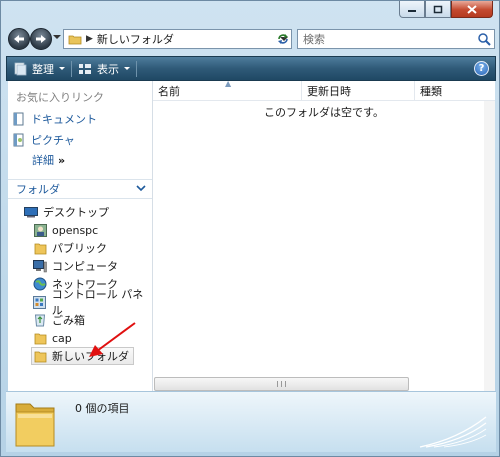  I want to click on tree-item-public: パブリック, so click(70, 248).